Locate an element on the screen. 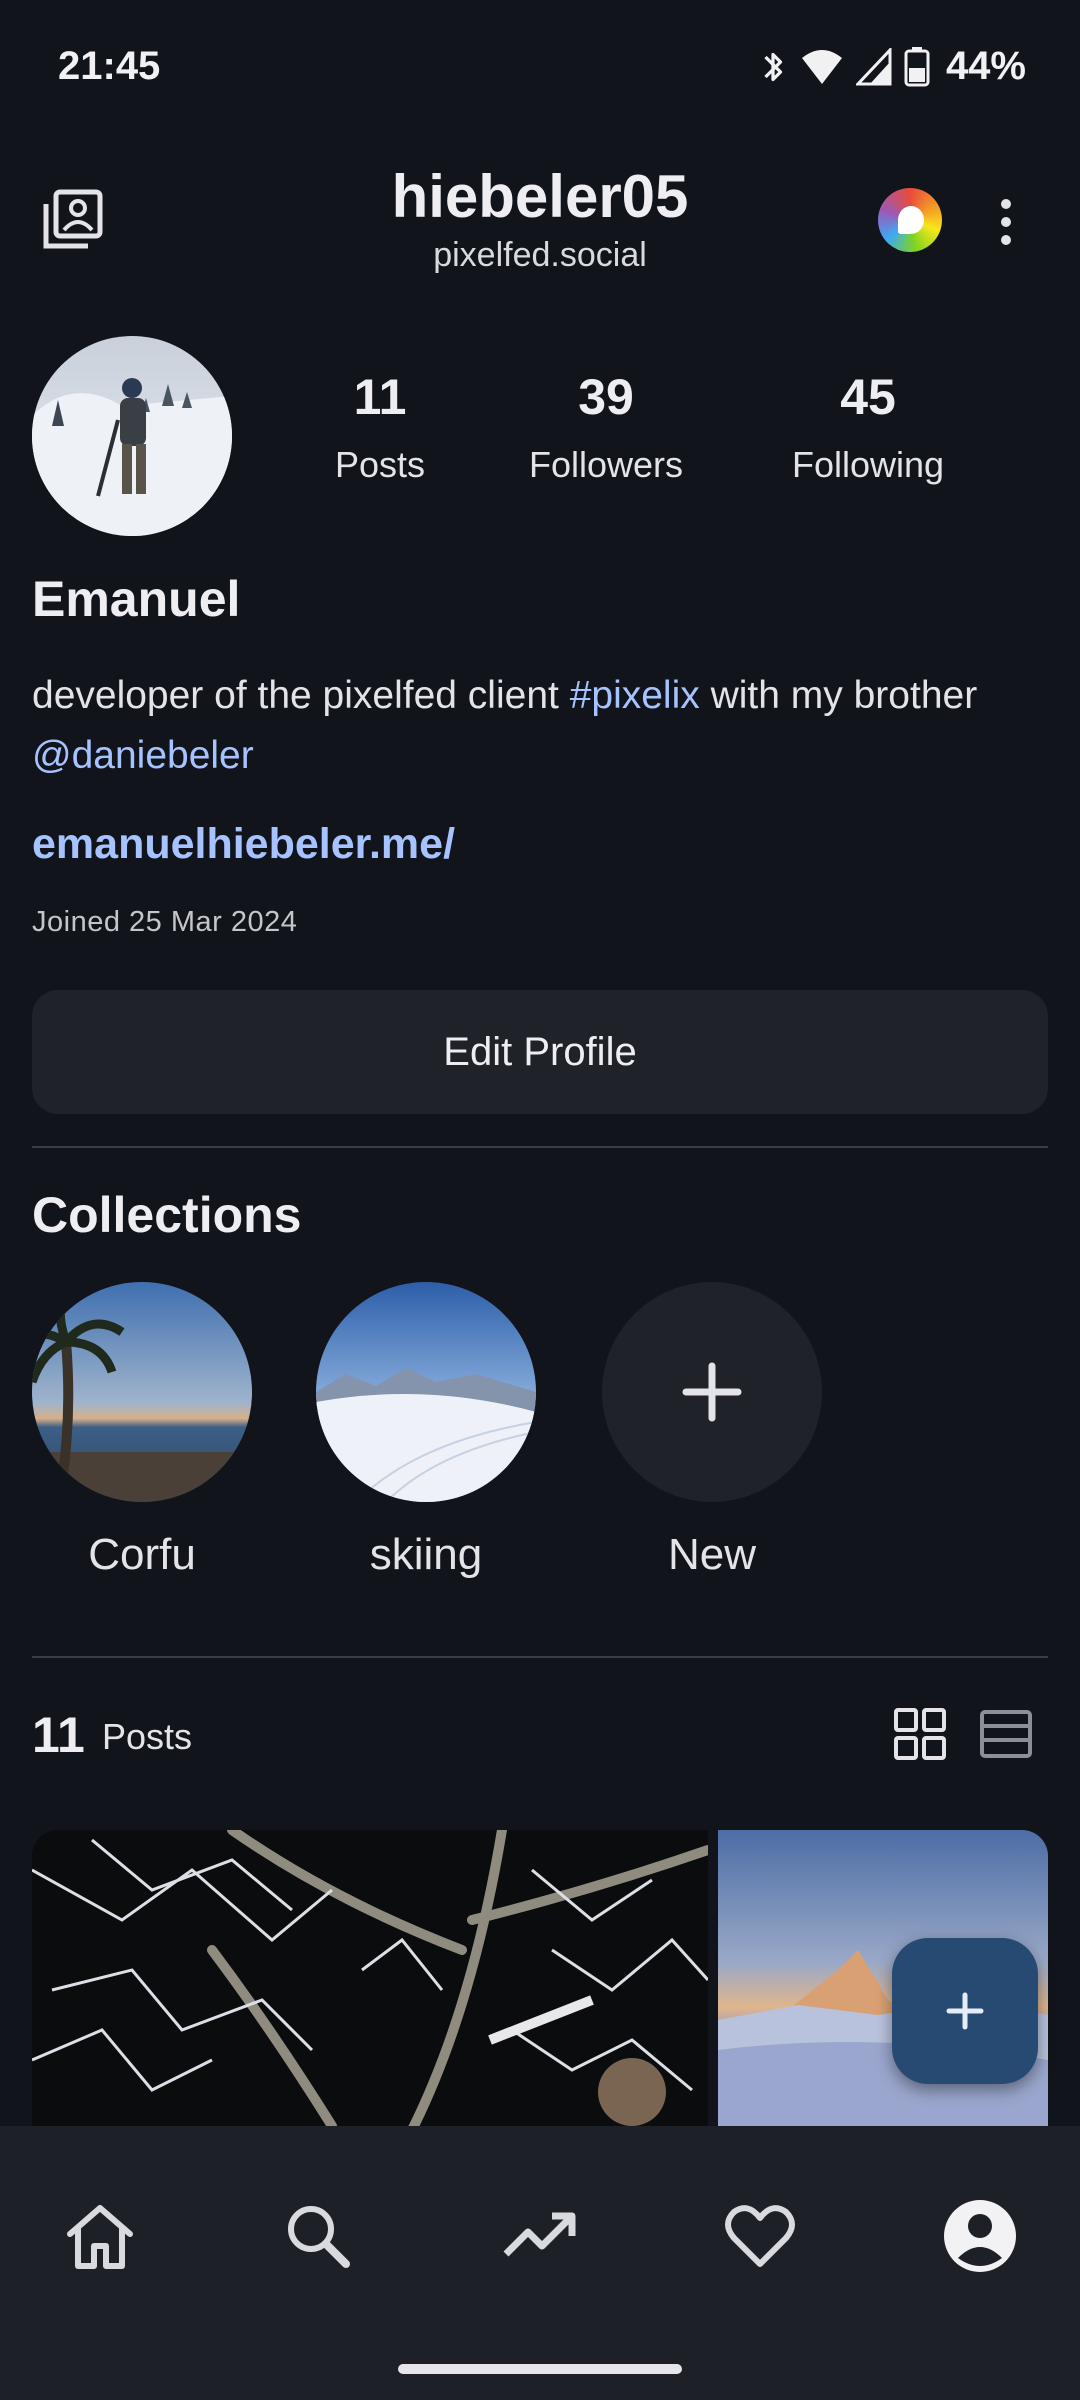  bottom-navigation is located at coordinates (540, 2263).